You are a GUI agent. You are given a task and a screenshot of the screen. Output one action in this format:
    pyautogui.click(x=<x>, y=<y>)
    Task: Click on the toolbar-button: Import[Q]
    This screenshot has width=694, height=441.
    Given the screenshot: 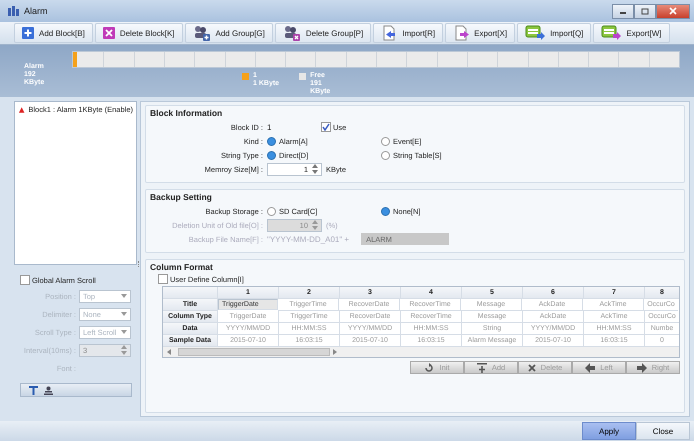 What is the action you would take?
    pyautogui.click(x=554, y=33)
    